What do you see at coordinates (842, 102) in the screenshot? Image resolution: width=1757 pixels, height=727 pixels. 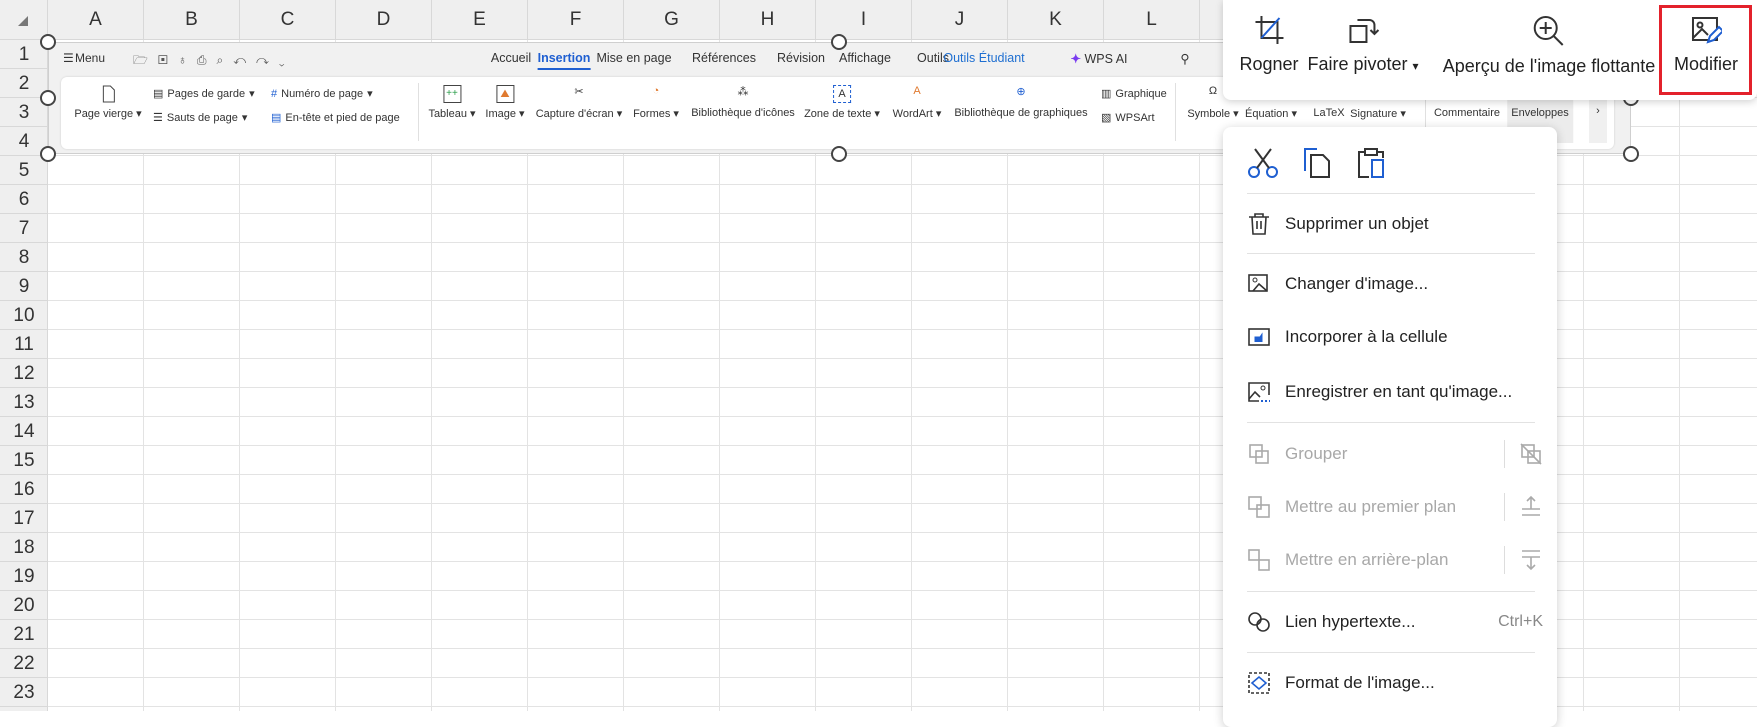 I see `zone-texte: A Zone de texte ▾` at bounding box center [842, 102].